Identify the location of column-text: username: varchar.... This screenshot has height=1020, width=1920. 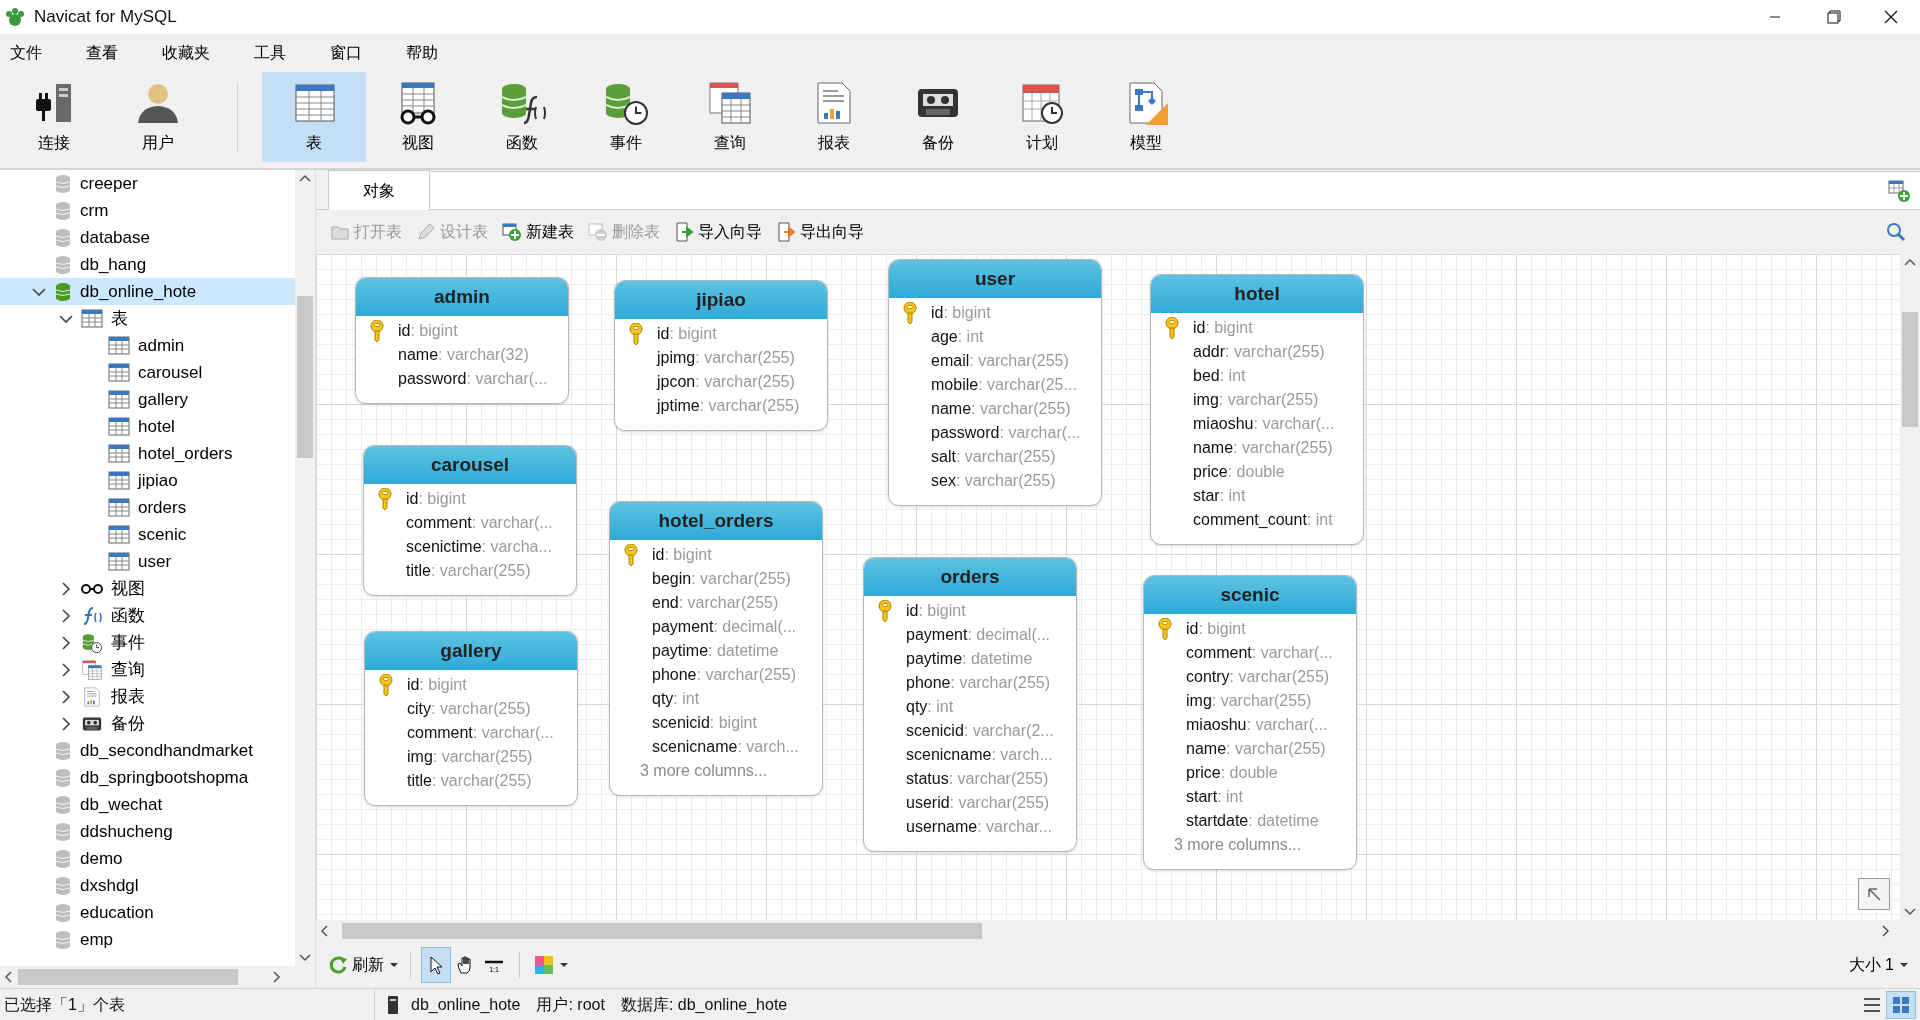
(979, 827).